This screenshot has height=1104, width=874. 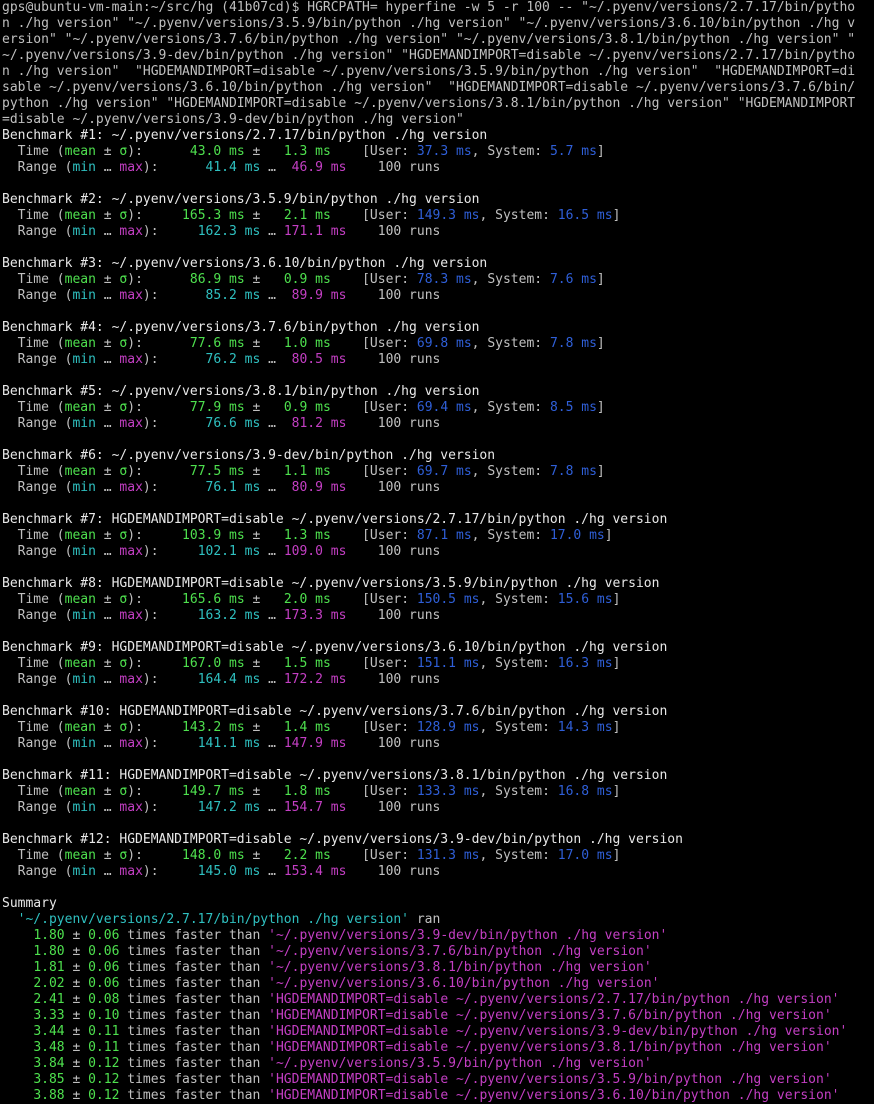 I want to click on terminal-text-segment: 147.9 ms, so click(x=315, y=743).